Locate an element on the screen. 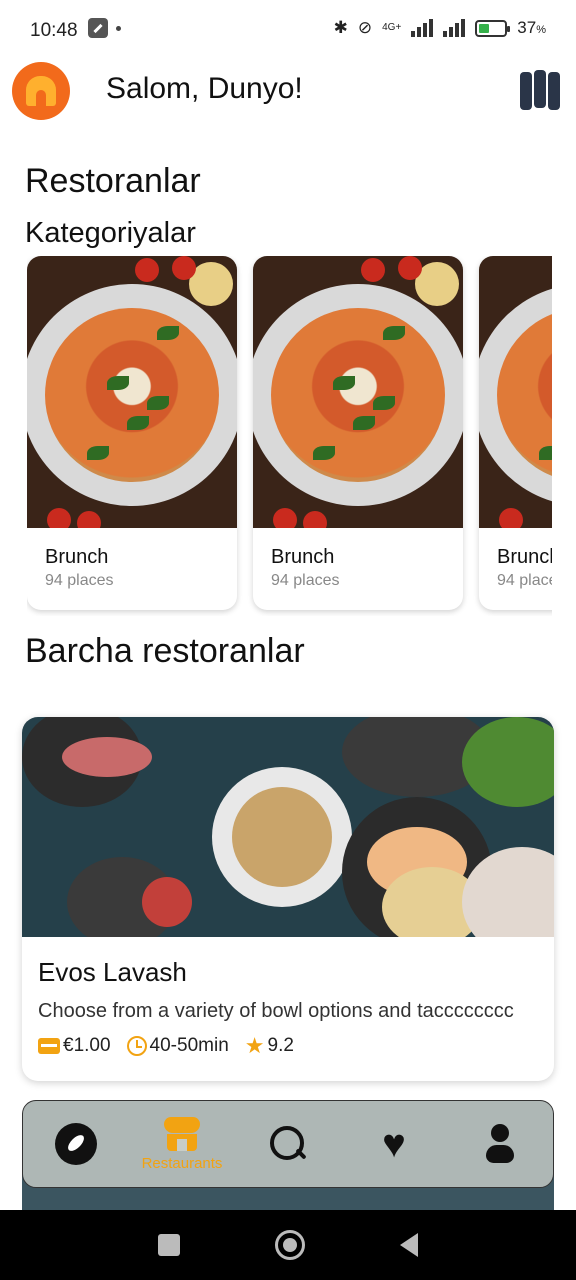  restaurant-meta: €1.00 40-50min ★ 9.2 is located at coordinates (288, 1046).